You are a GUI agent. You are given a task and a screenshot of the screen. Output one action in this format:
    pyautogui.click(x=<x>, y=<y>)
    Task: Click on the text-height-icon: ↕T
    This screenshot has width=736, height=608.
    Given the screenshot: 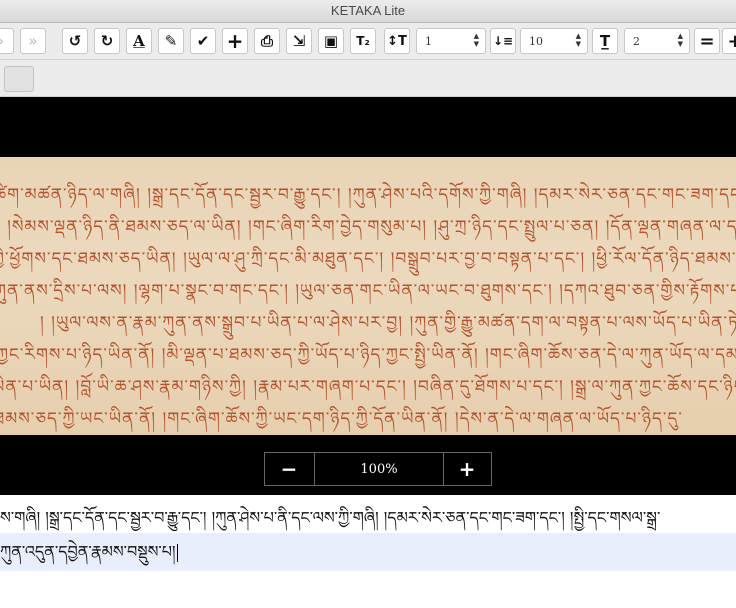 What is the action you would take?
    pyautogui.click(x=397, y=41)
    